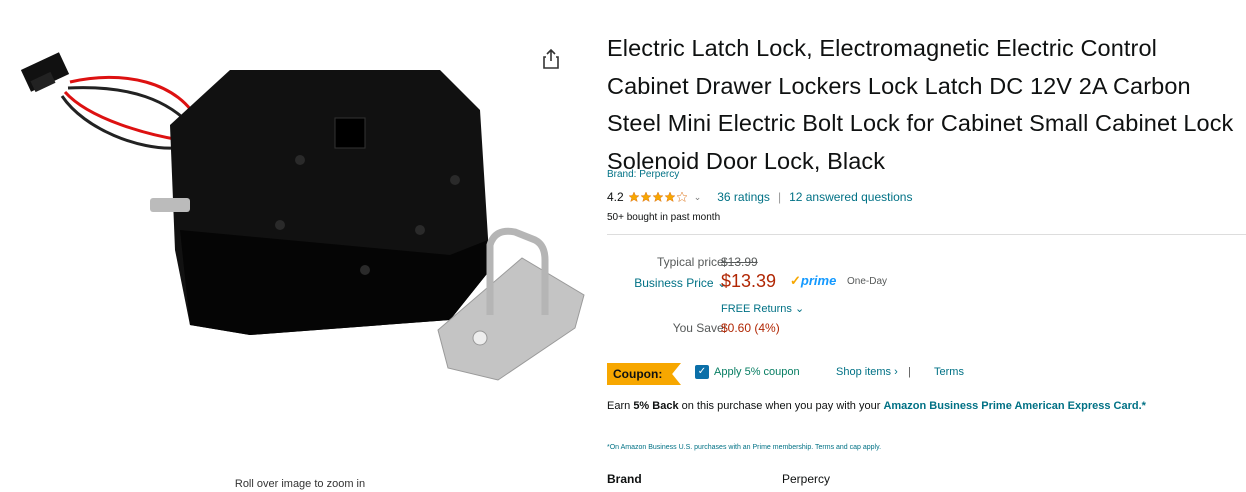  I want to click on share-icon, so click(551, 59).